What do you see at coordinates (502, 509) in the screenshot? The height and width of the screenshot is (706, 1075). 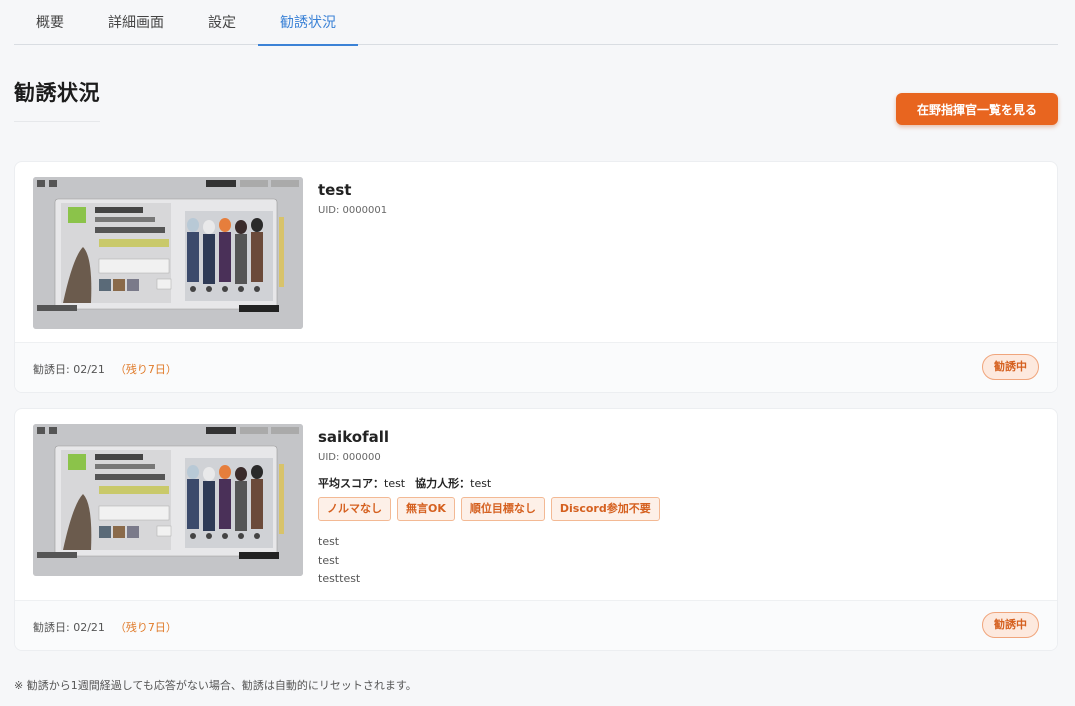 I see `tag-no-rank-goal: 順位目標なし` at bounding box center [502, 509].